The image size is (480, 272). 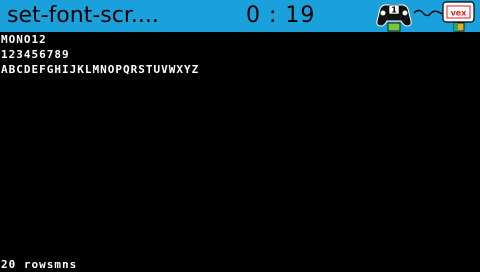 What do you see at coordinates (394, 10) in the screenshot?
I see `controller-badge: 1` at bounding box center [394, 10].